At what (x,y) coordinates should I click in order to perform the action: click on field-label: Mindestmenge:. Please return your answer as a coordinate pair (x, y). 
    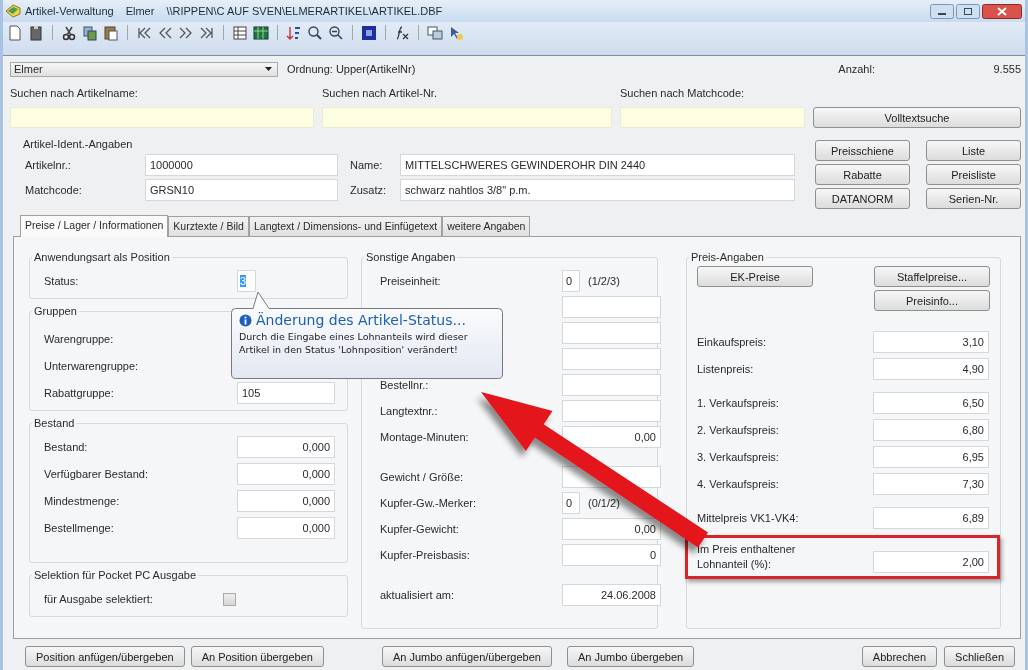
    Looking at the image, I should click on (81, 501).